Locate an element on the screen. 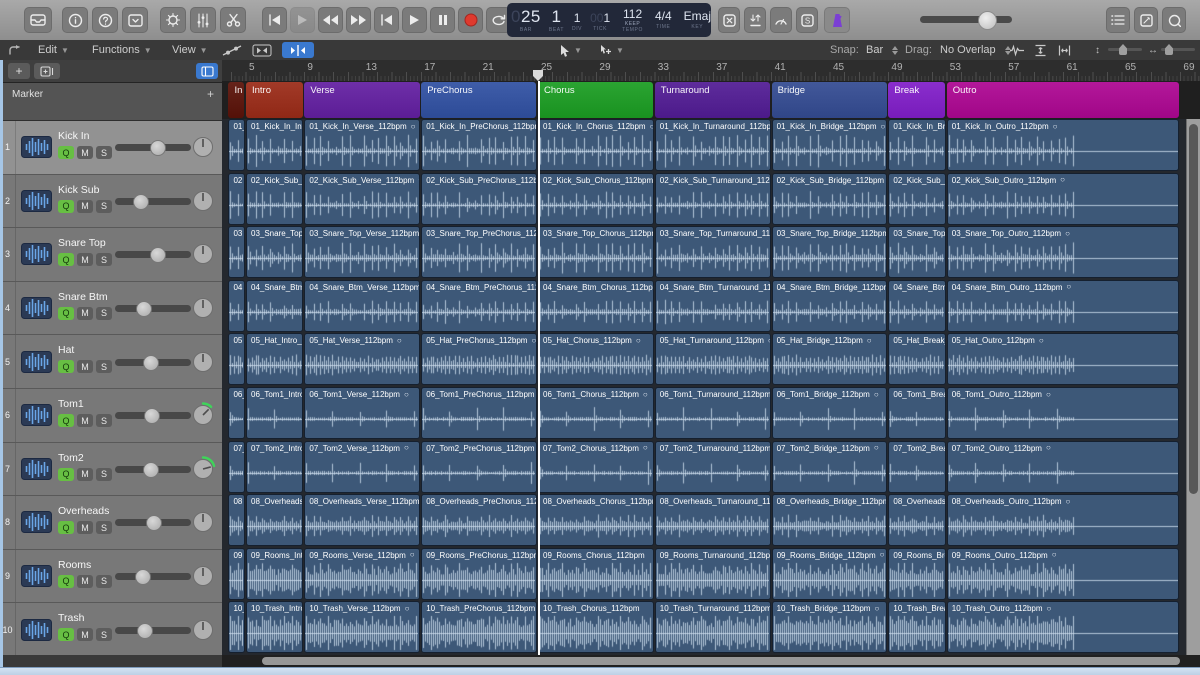  region-kick-in-turnaround: 01_Kick_In_Turnaround_112bpm is located at coordinates (712, 145).